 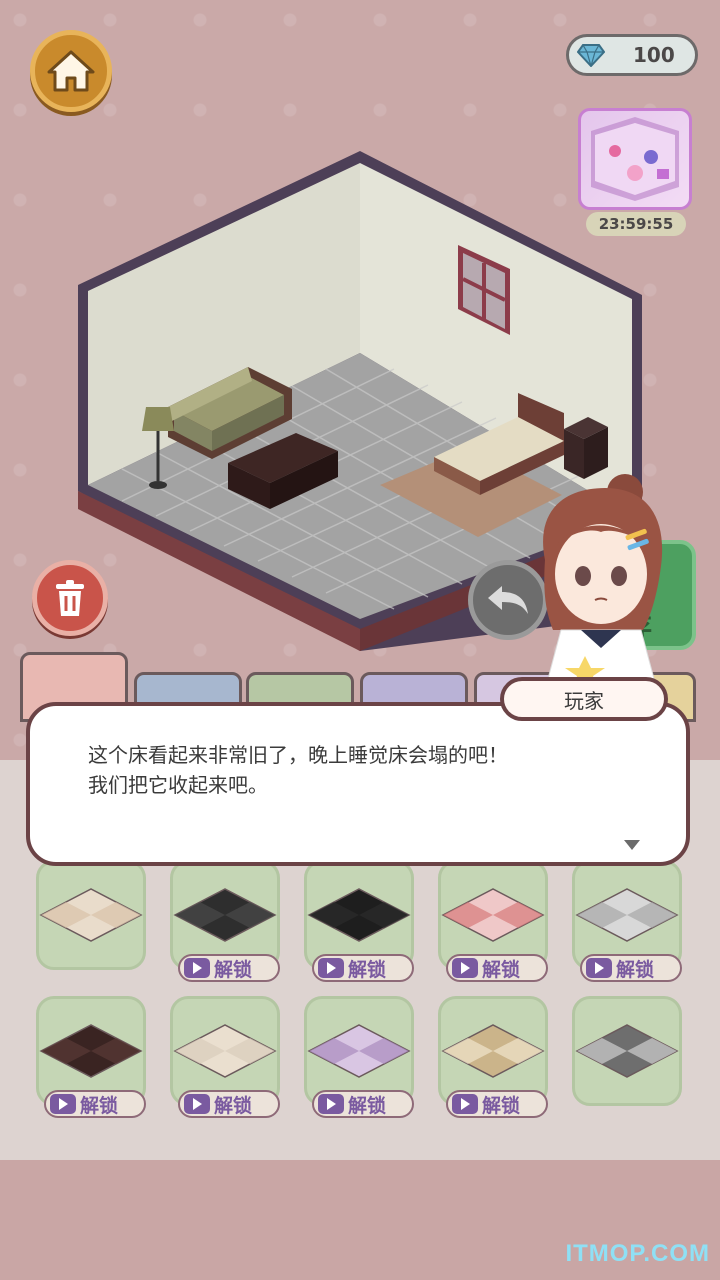 I want to click on gem-count: 100, so click(x=654, y=55).